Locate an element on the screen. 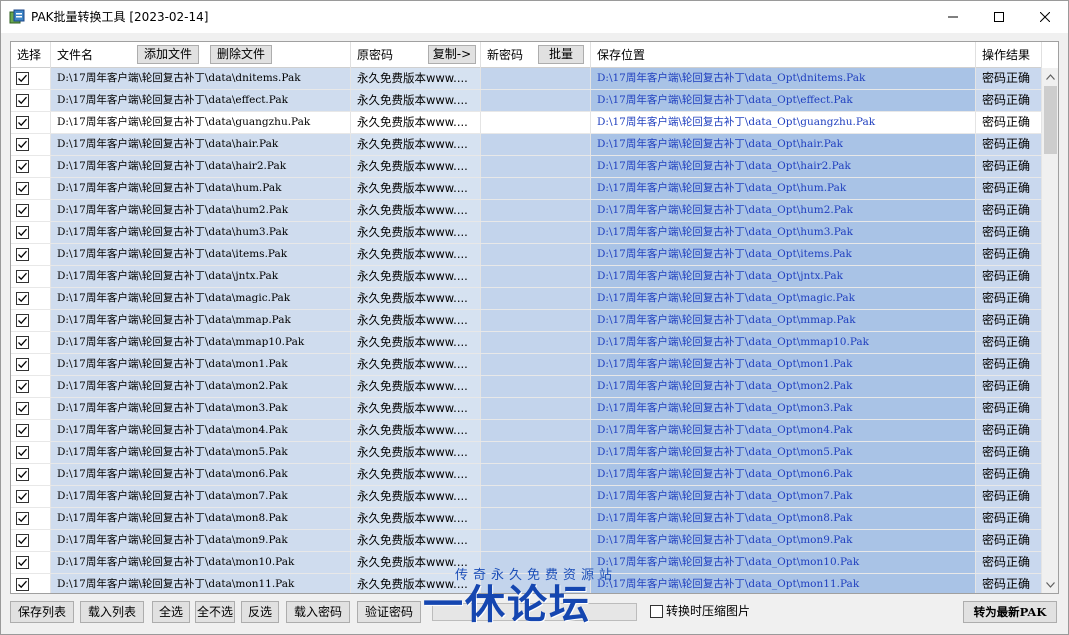 This screenshot has width=1069, height=635. file-path-cell: D:\17周年客户端\轮回复古补丁\data\hair2.Pak is located at coordinates (201, 166).